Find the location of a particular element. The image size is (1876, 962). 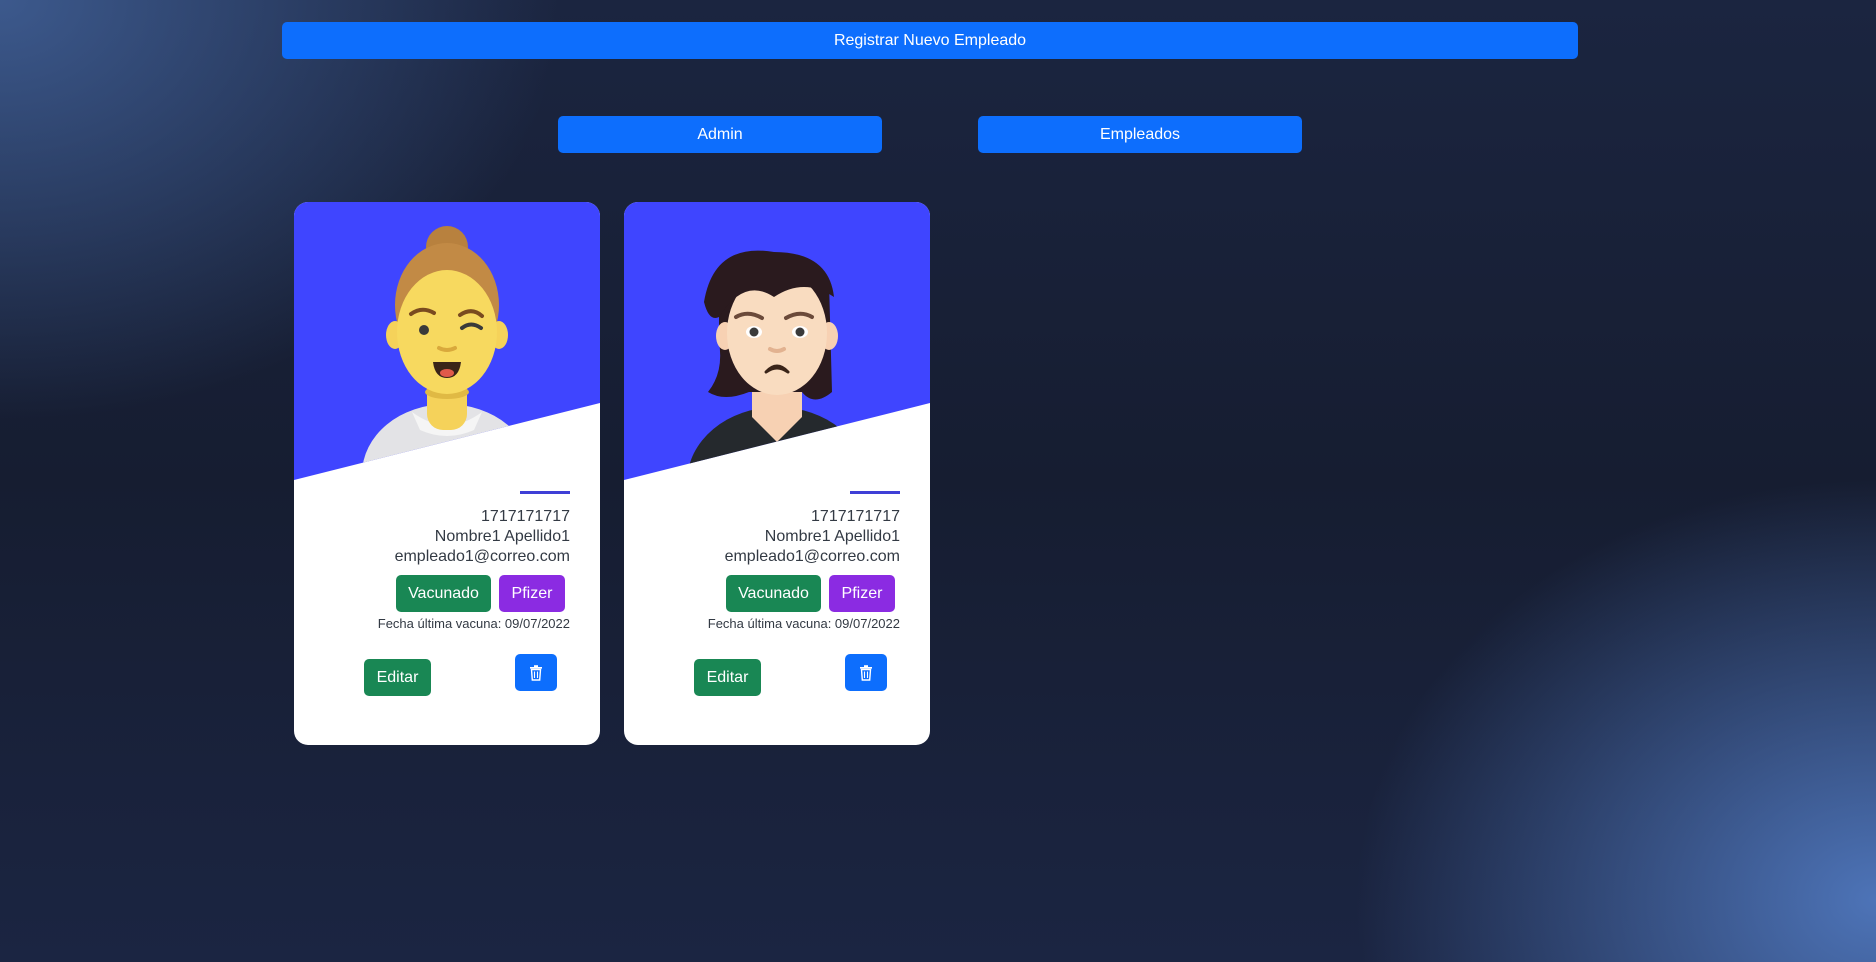

smiling-man-avatar is located at coordinates (447, 341).